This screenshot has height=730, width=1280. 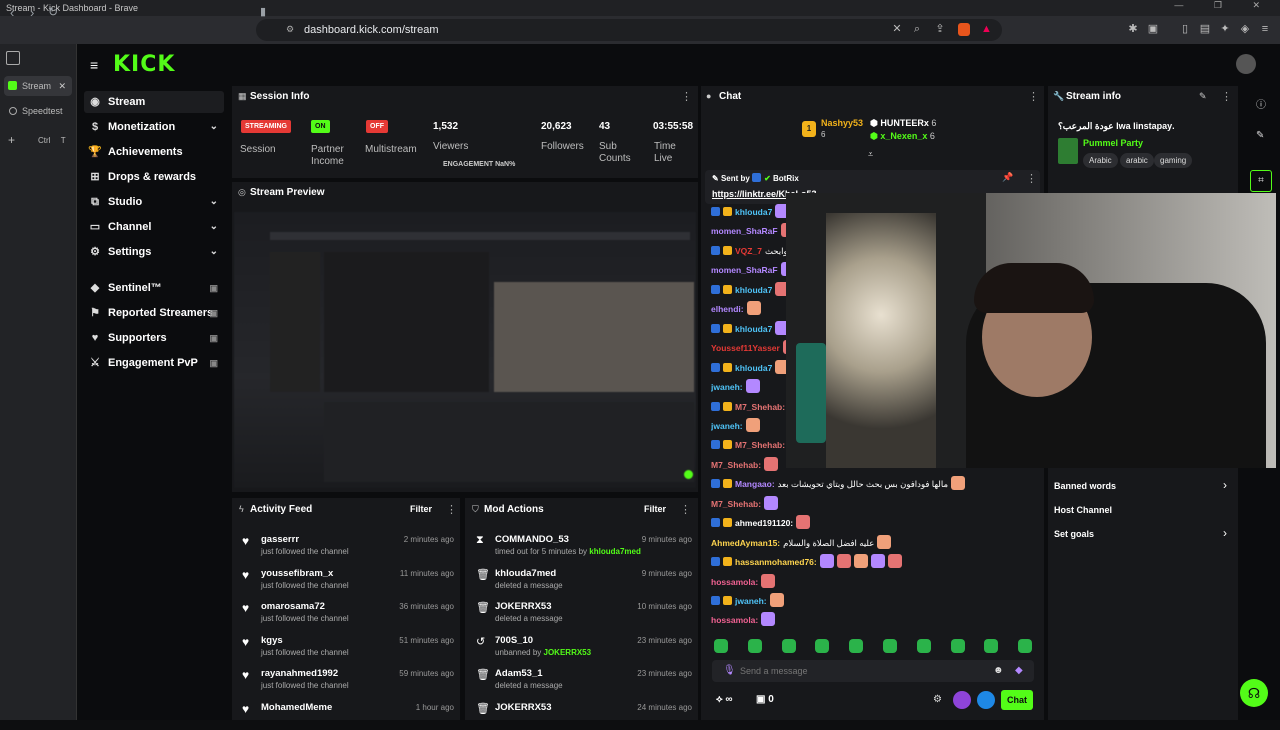 I want to click on 7tv-icon, so click(x=962, y=700).